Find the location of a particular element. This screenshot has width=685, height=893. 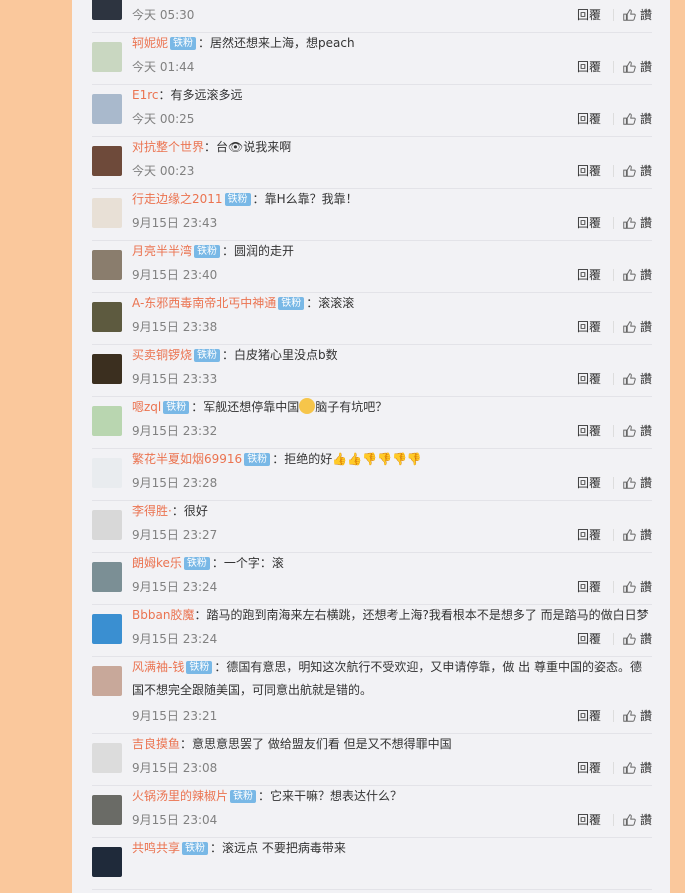

username-link: 月亮半半湾 is located at coordinates (162, 251).